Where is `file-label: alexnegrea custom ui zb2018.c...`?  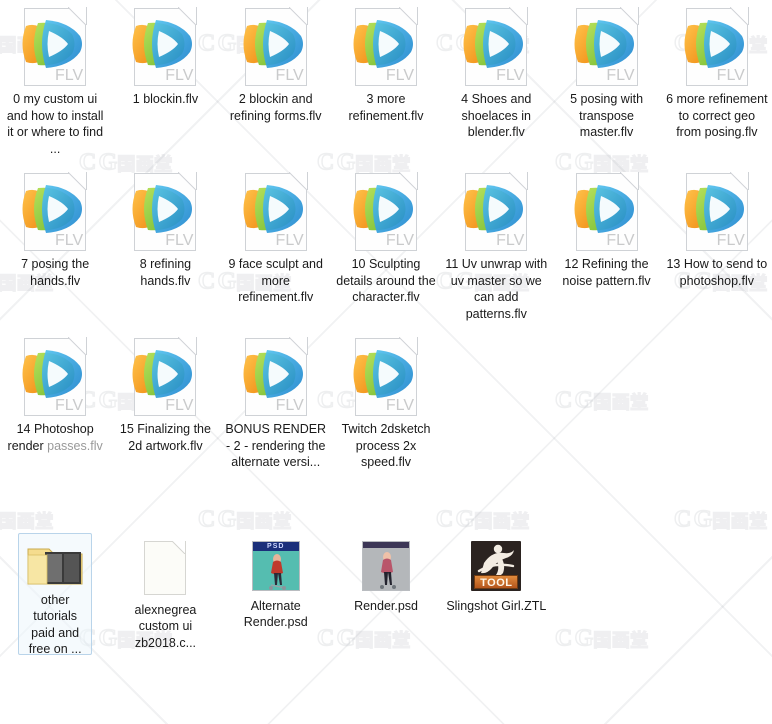
file-label: alexnegrea custom ui zb2018.c... is located at coordinates (165, 626).